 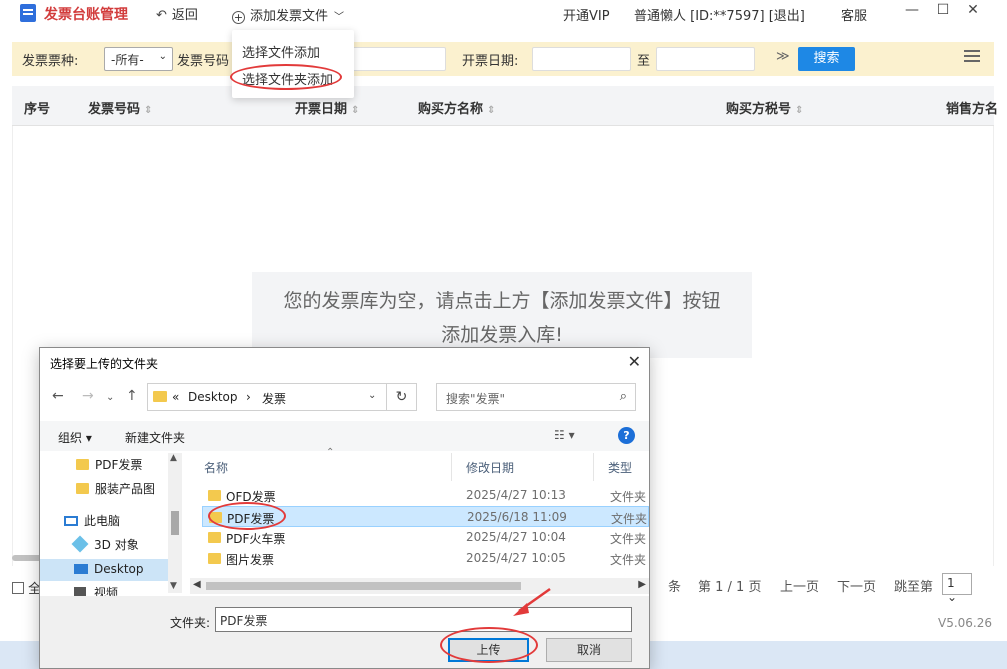 I want to click on col-buyer-name: 购买方名称 ⇕, so click(x=456, y=107).